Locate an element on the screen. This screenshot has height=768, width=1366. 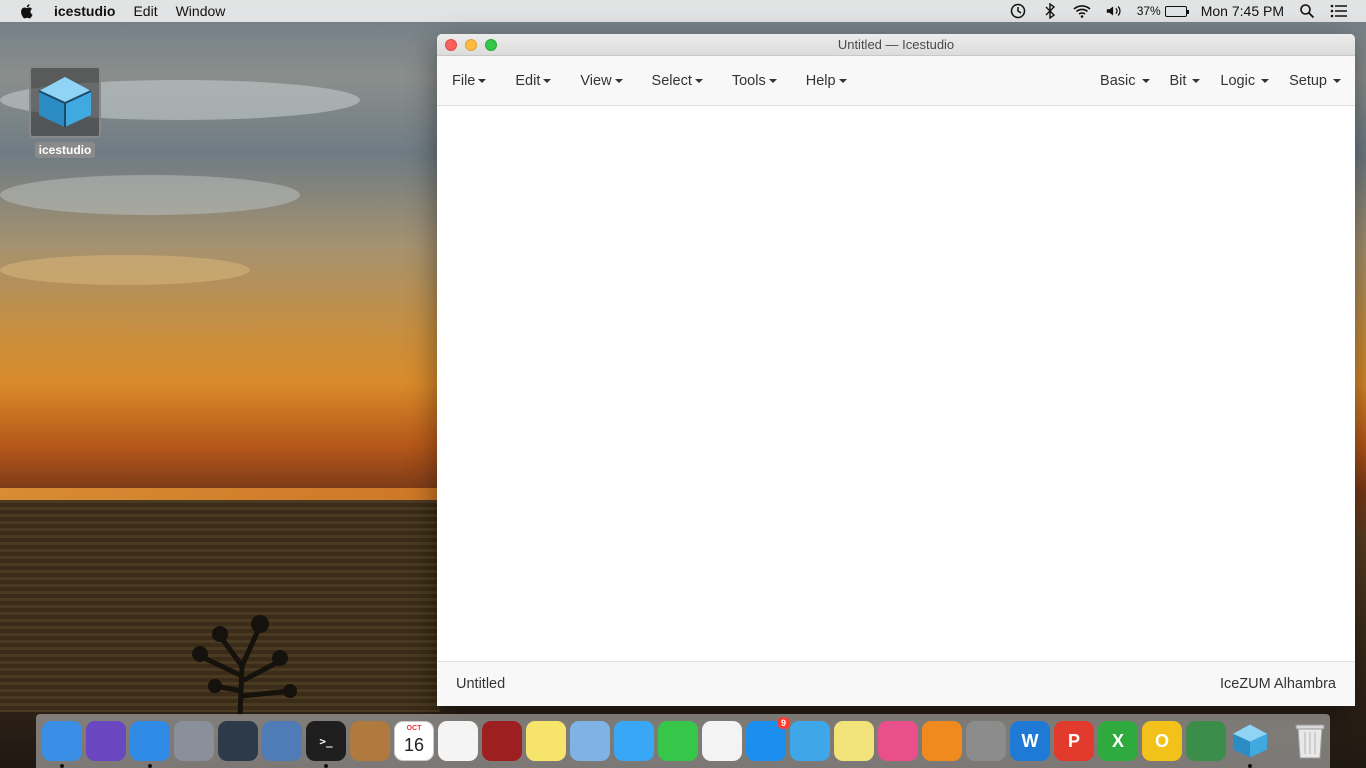
dock-photo-booth-icon is located at coordinates (502, 741).